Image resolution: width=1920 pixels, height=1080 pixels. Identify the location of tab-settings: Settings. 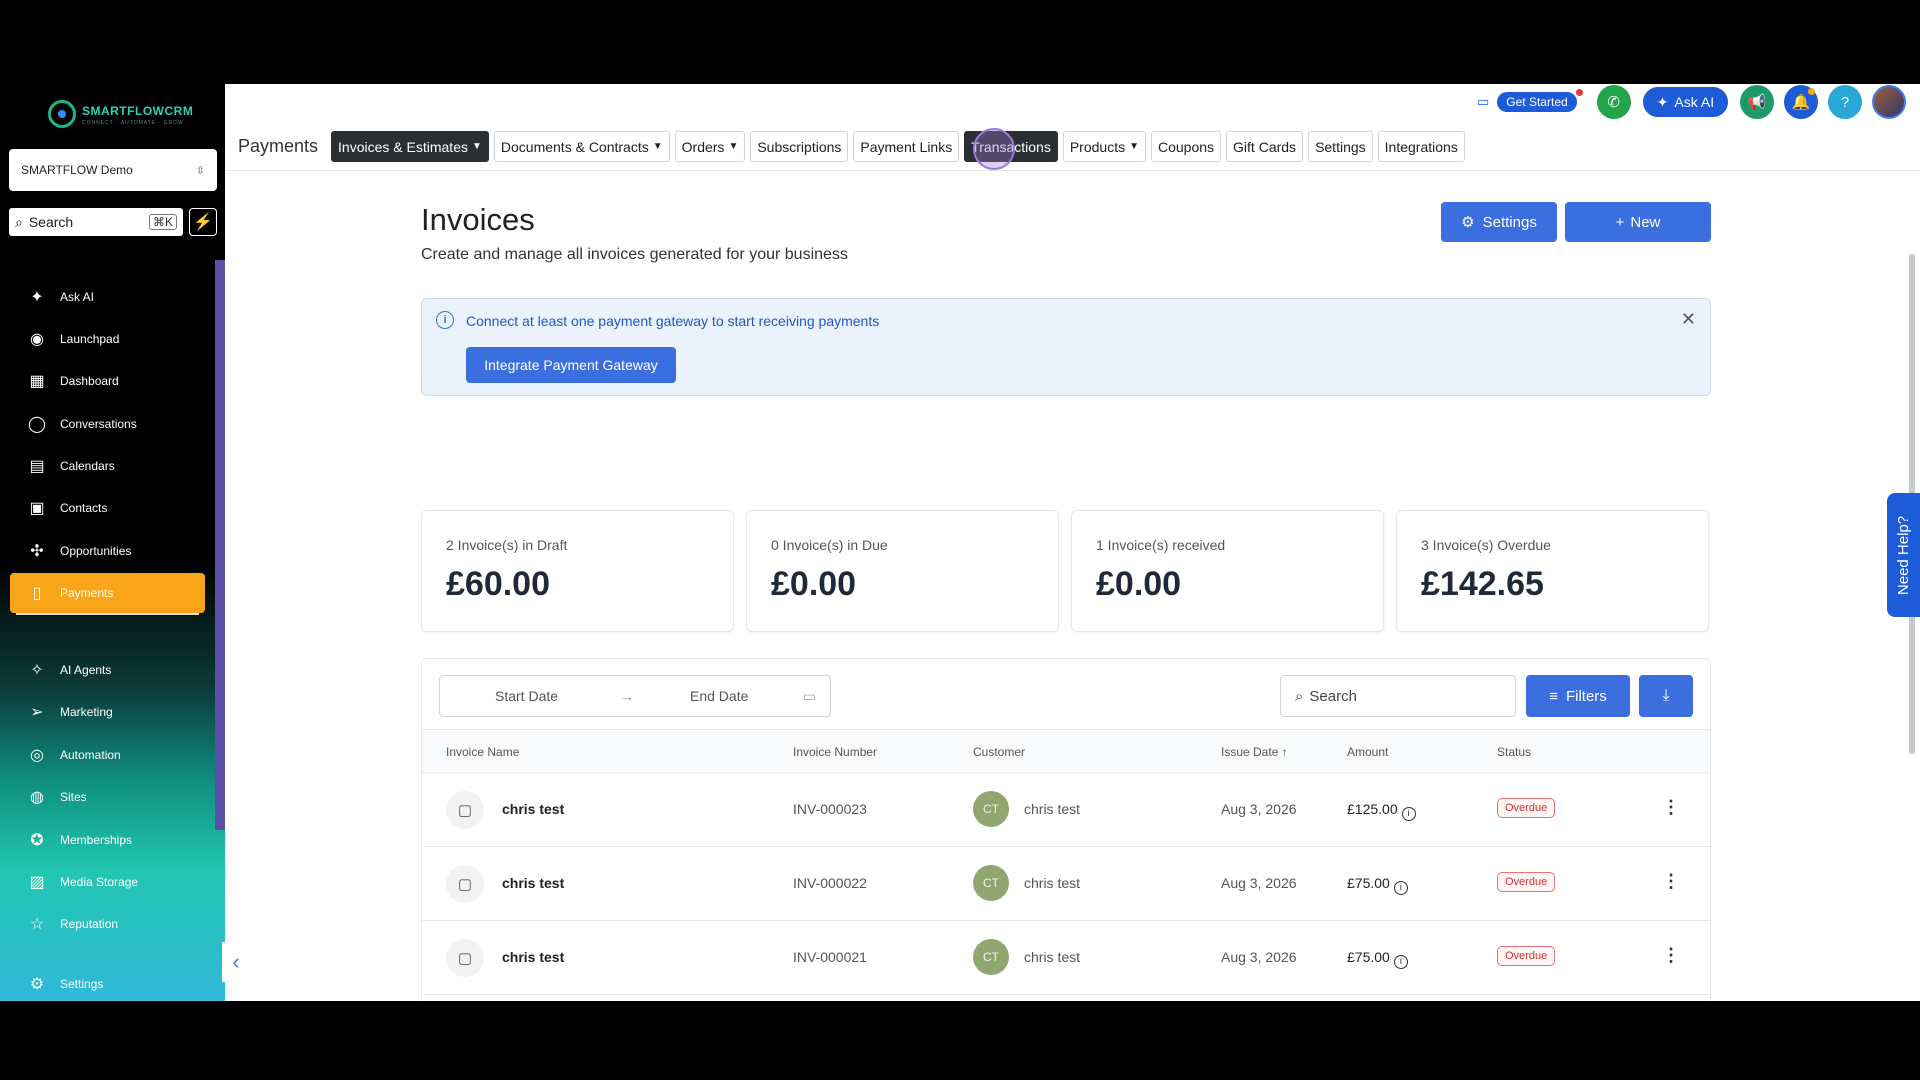
(1340, 146).